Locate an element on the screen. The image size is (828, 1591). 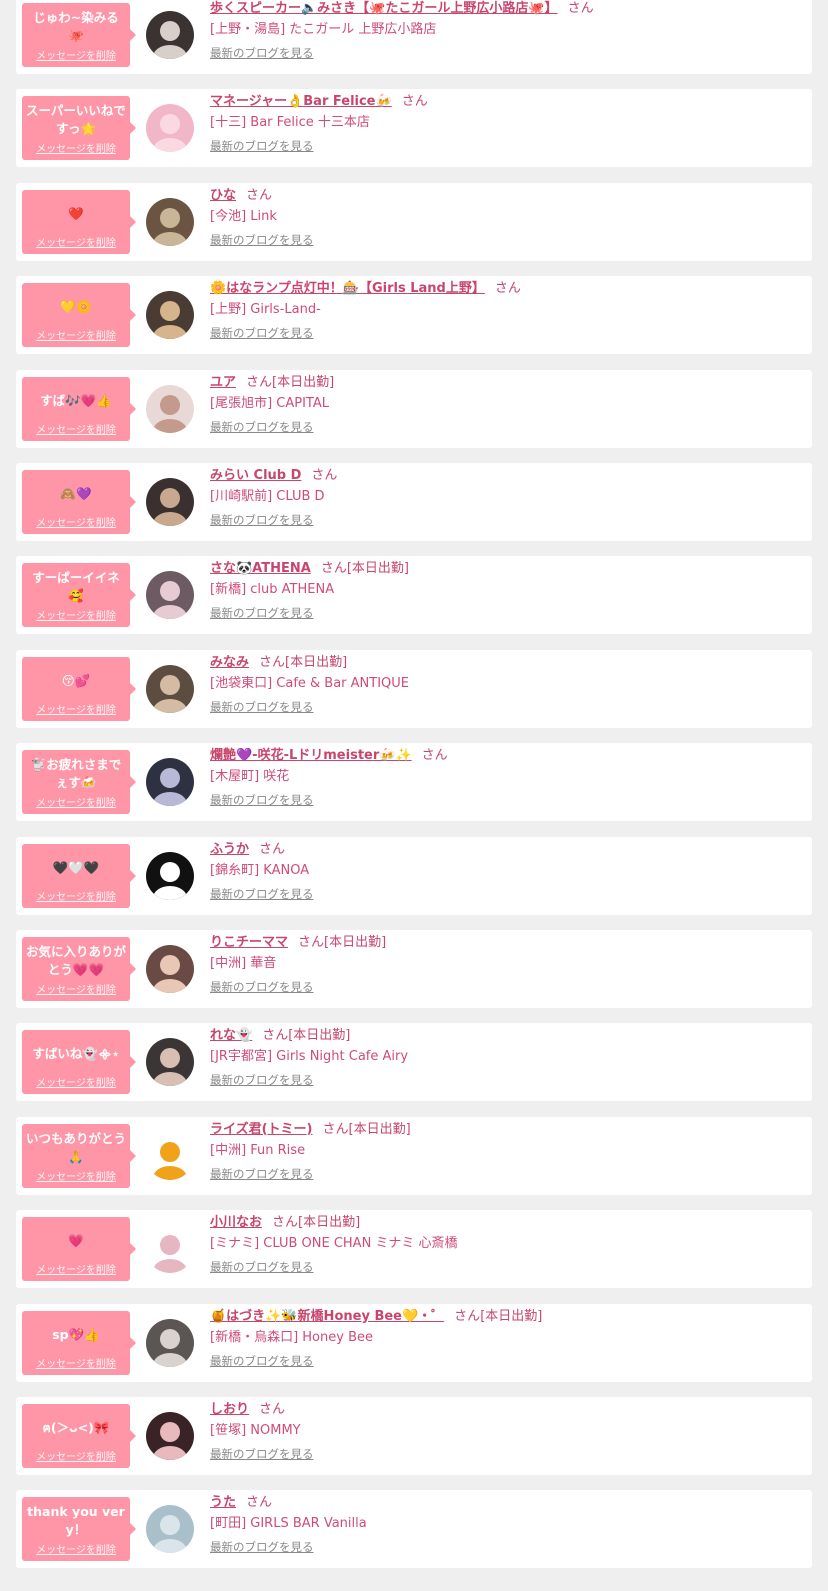
cast-name-line: さな🐼ATHENA さん[本日出勤] is located at coordinates (507, 569).